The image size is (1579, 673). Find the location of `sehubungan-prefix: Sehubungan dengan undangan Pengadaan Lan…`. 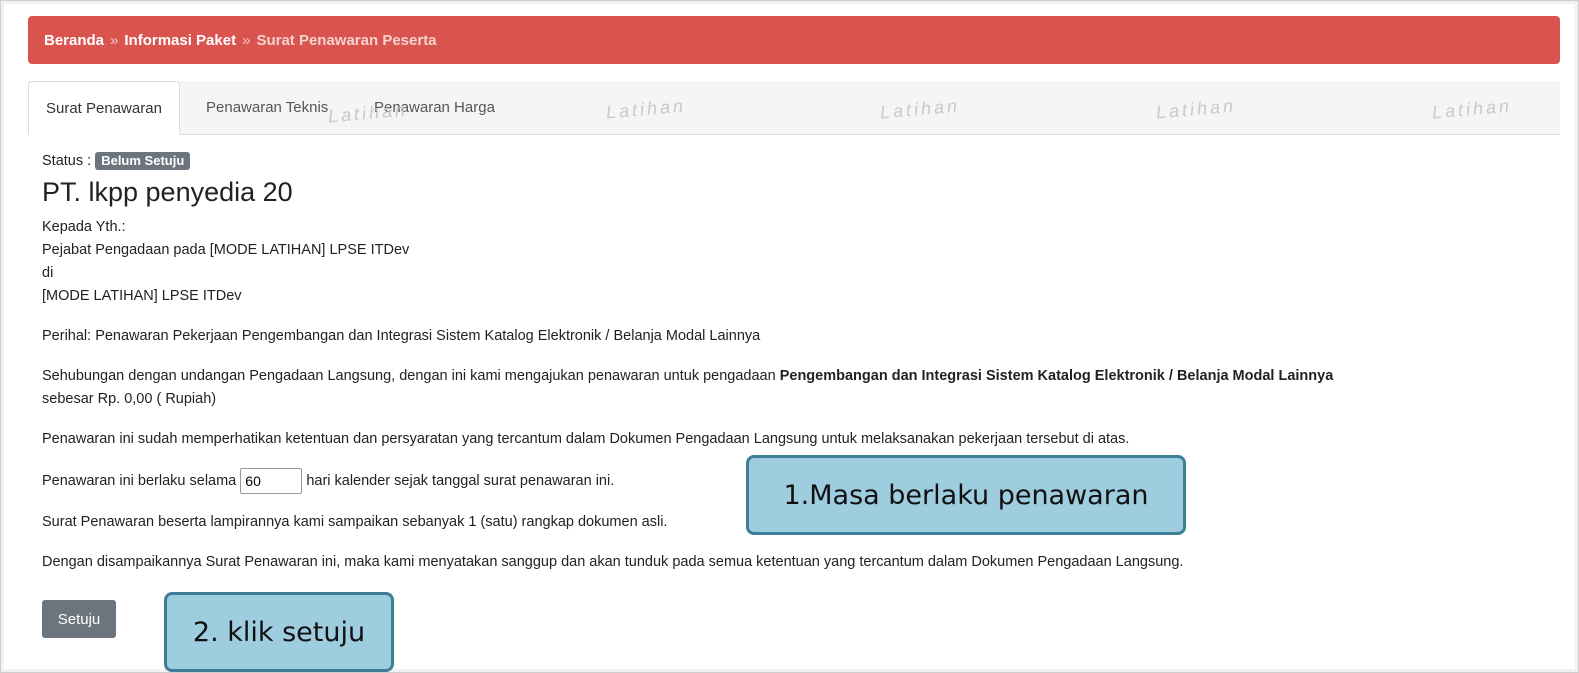

sehubungan-prefix: Sehubungan dengan undangan Pengadaan Lan… is located at coordinates (411, 376).